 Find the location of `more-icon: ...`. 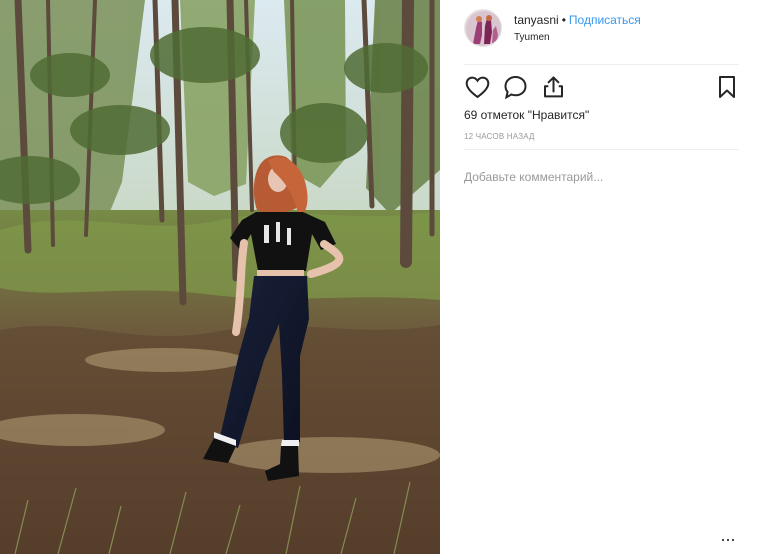

more-icon: ... is located at coordinates (728, 535).